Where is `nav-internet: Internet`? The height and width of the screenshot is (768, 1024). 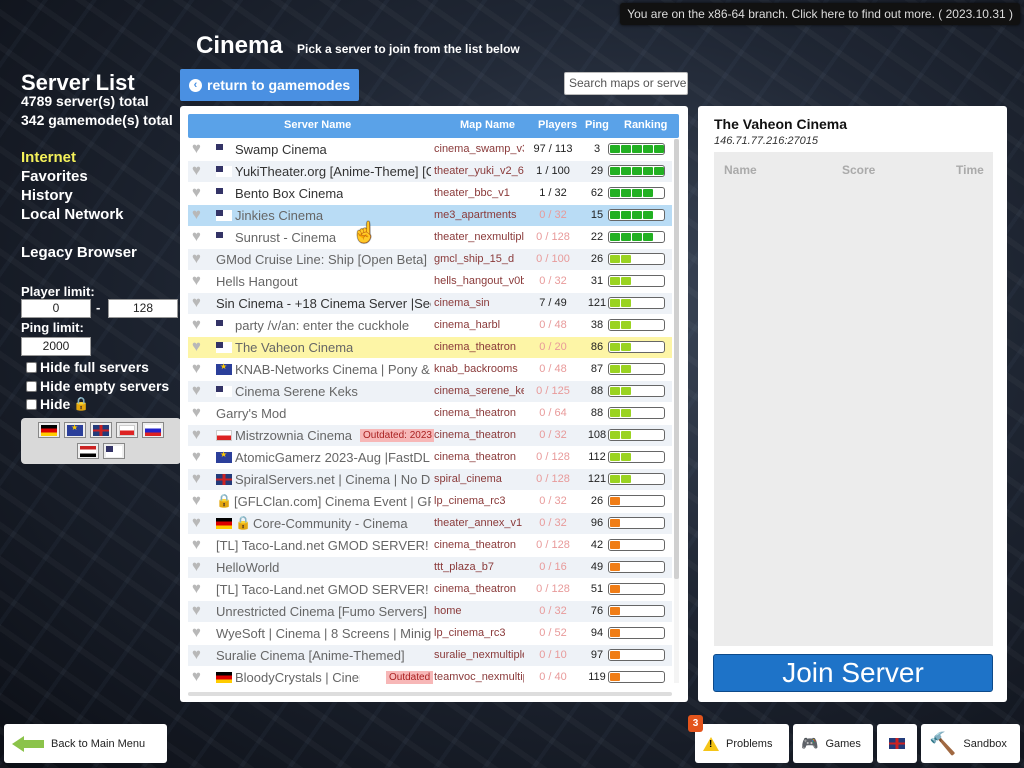
nav-internet: Internet is located at coordinates (48, 157).